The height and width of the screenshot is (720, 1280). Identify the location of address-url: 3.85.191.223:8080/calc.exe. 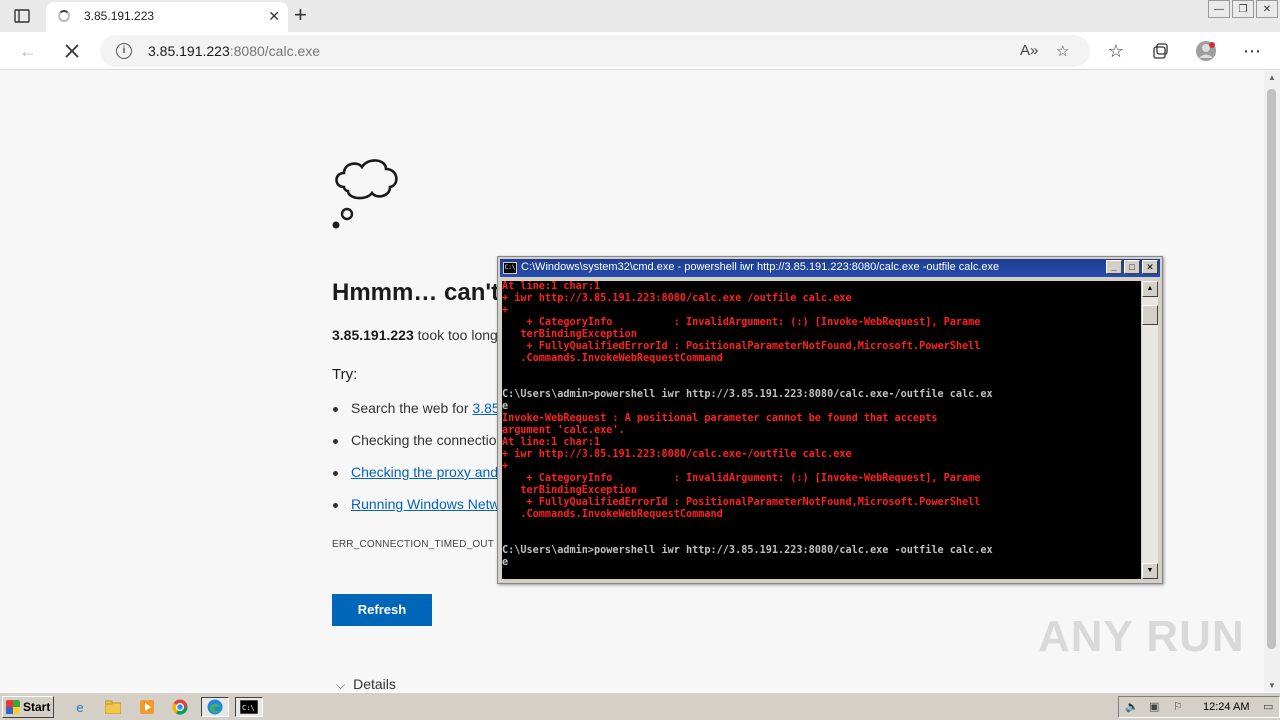
(234, 51).